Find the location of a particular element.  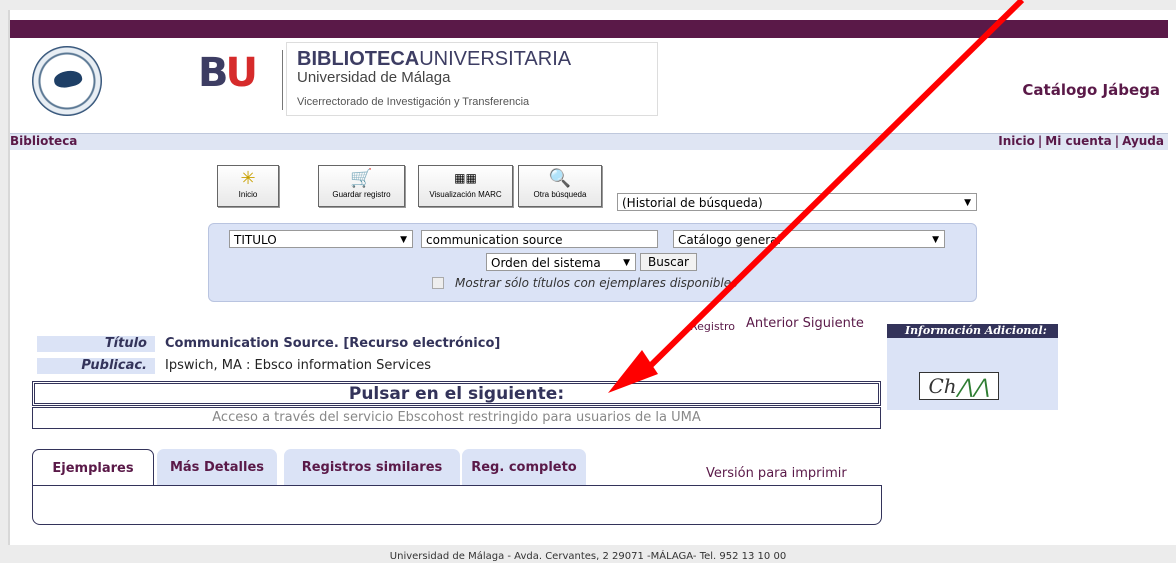

annotation-arrow-head is located at coordinates (633, 371).